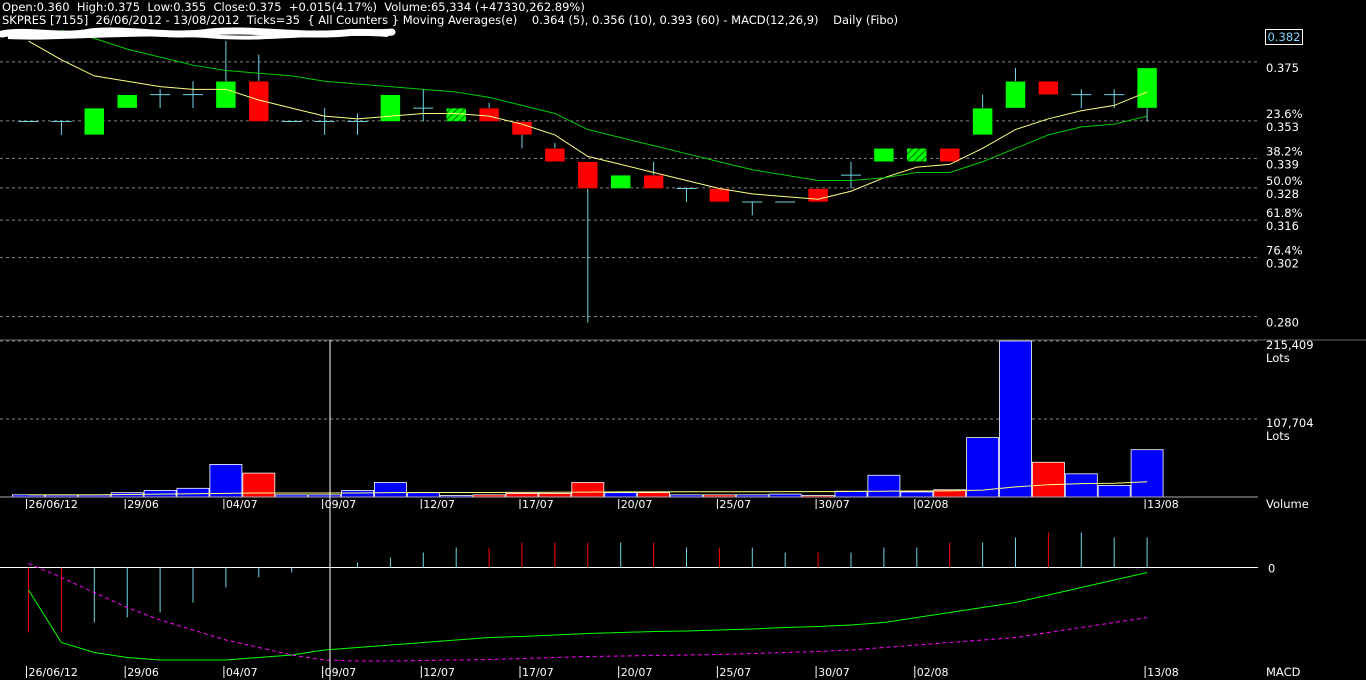 The height and width of the screenshot is (680, 1366). What do you see at coordinates (1282, 164) in the screenshot?
I see `price-tick-label: 0.339` at bounding box center [1282, 164].